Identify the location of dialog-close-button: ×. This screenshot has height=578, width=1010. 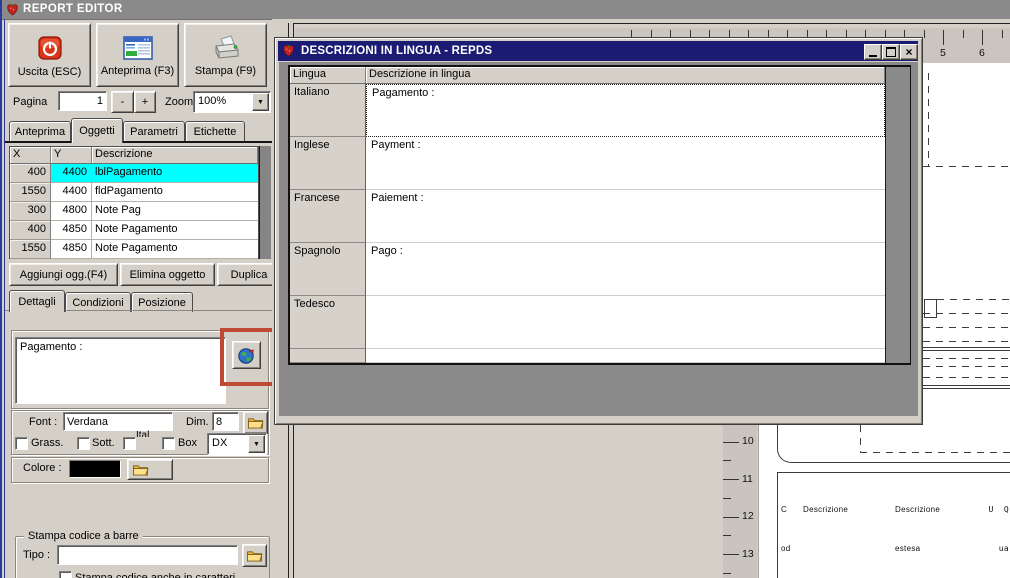
(909, 52).